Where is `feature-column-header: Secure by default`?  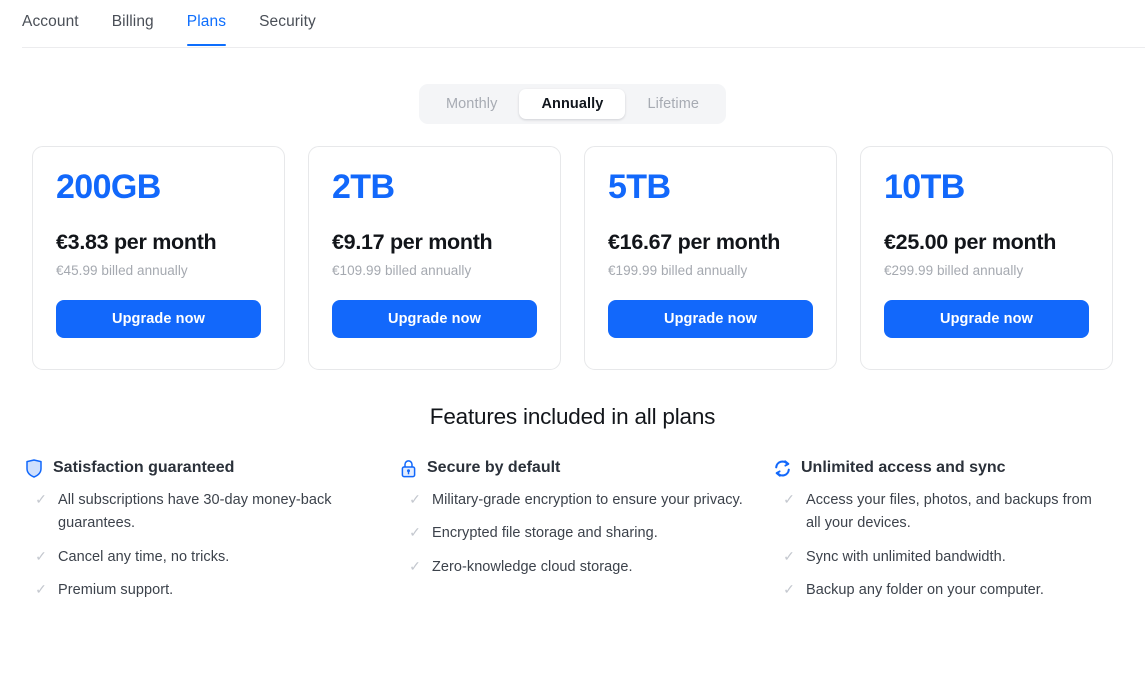
feature-column-header: Secure by default is located at coordinates (571, 468).